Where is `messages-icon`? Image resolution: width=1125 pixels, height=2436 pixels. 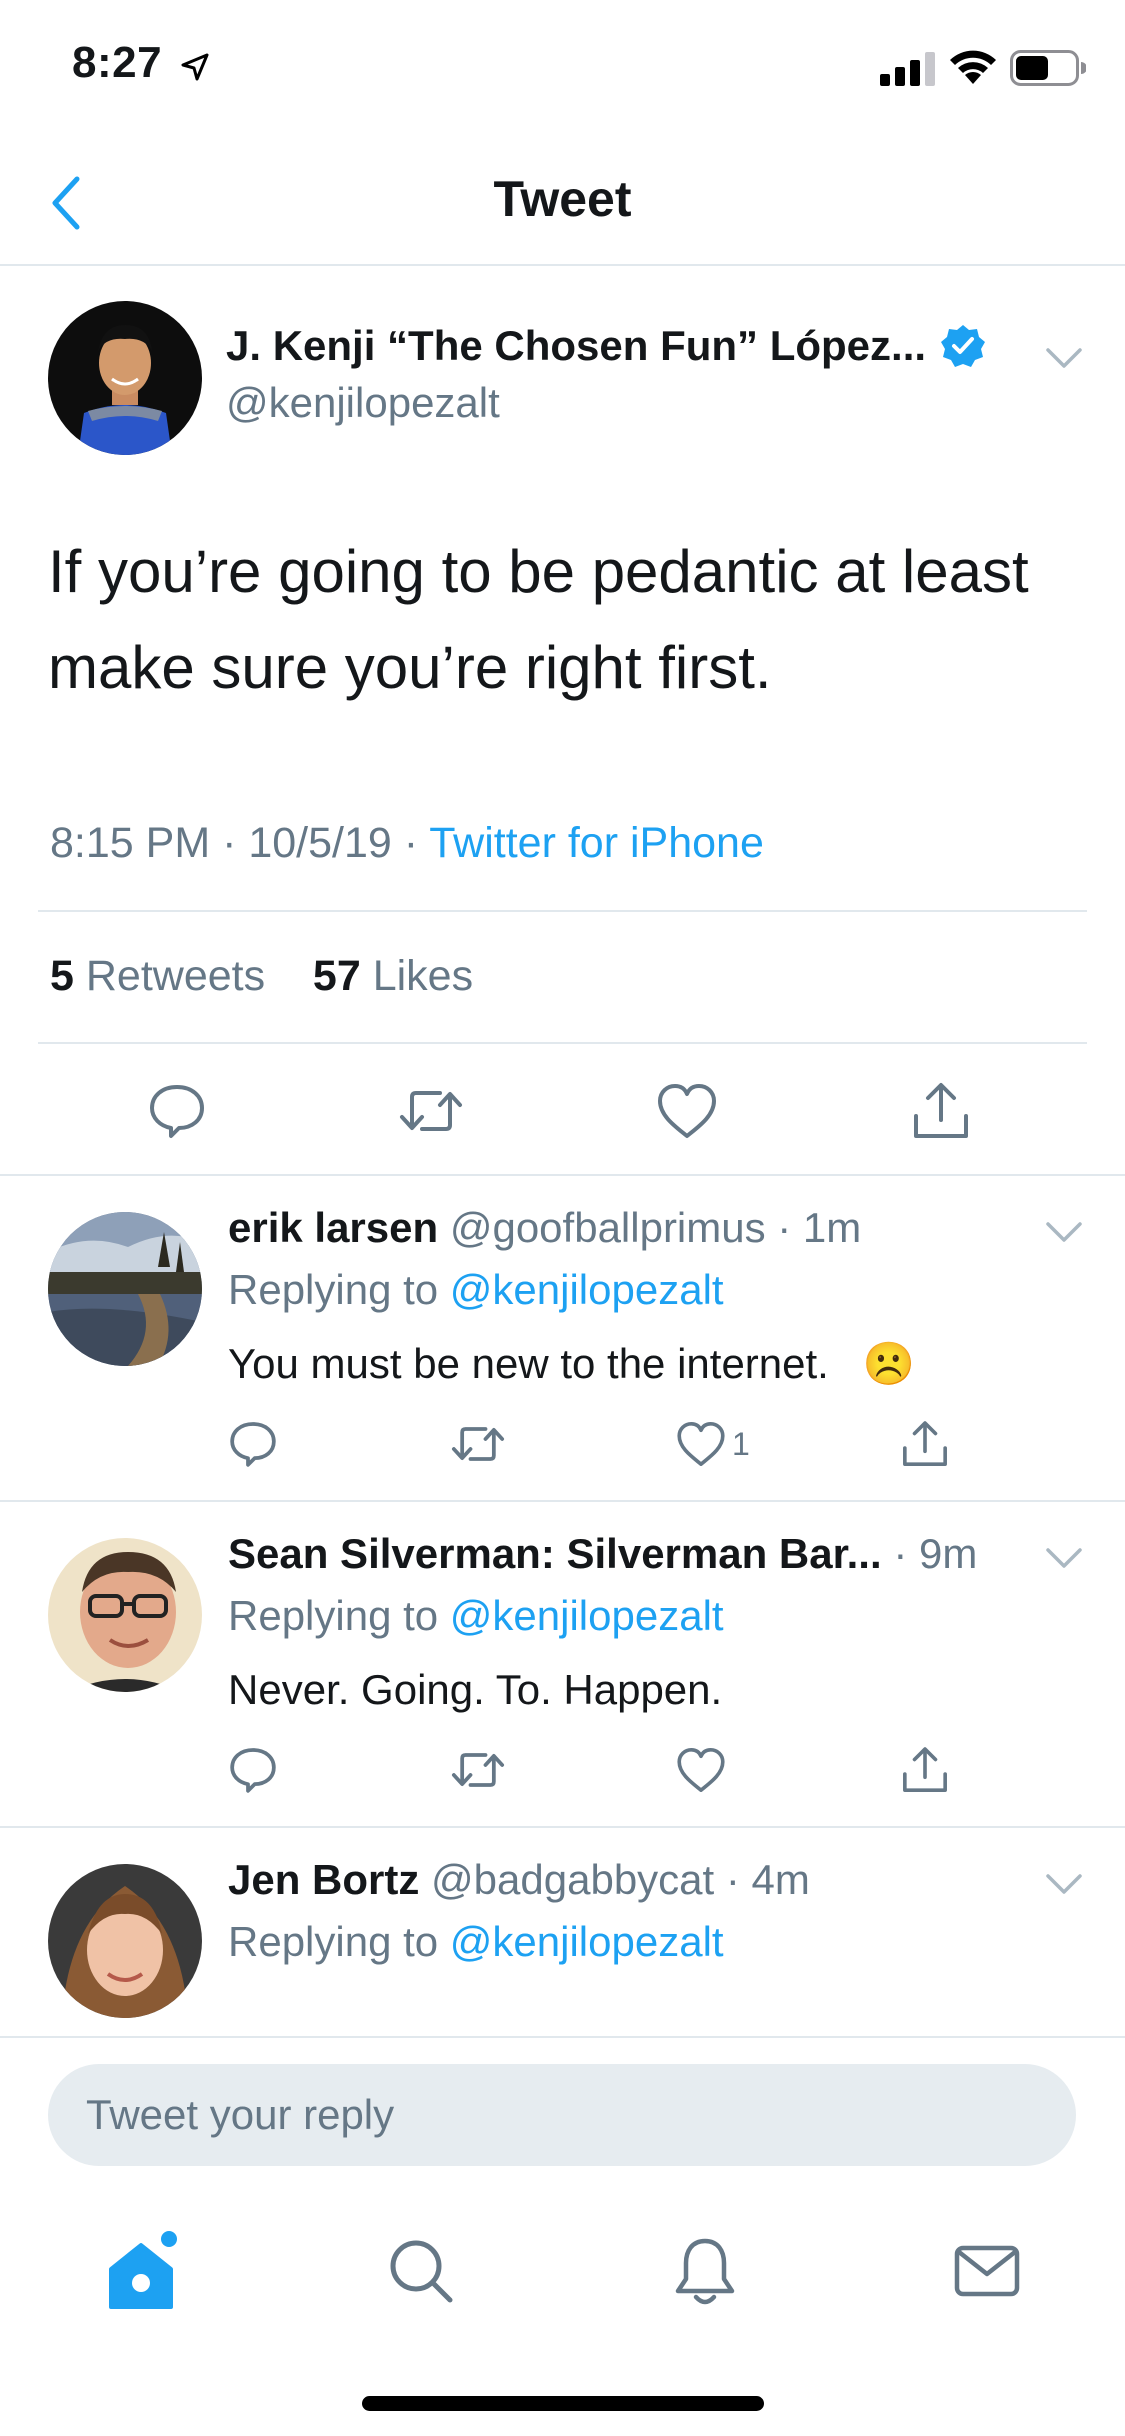
messages-icon is located at coordinates (987, 2271).